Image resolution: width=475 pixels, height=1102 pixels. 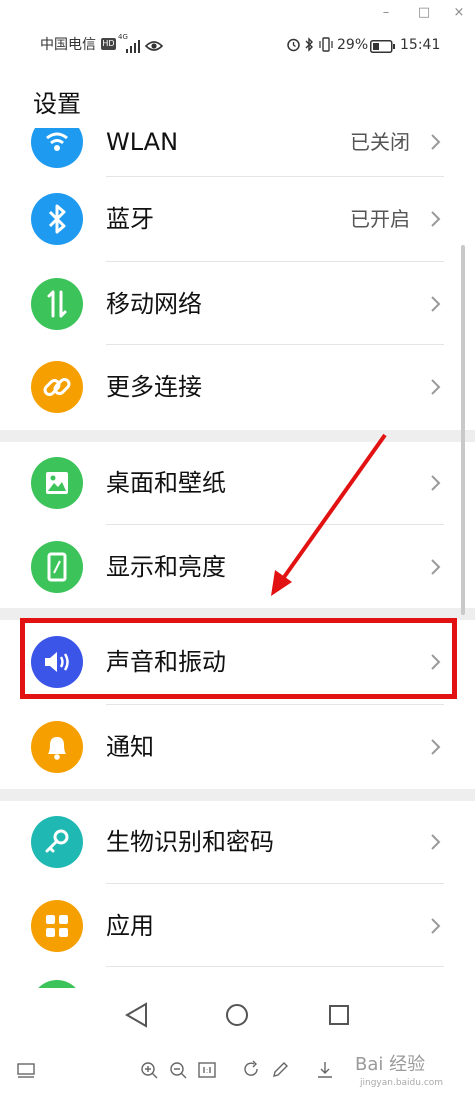 I want to click on baidu-watermark-url: jingyan.baidu.com, so click(x=402, y=1083).